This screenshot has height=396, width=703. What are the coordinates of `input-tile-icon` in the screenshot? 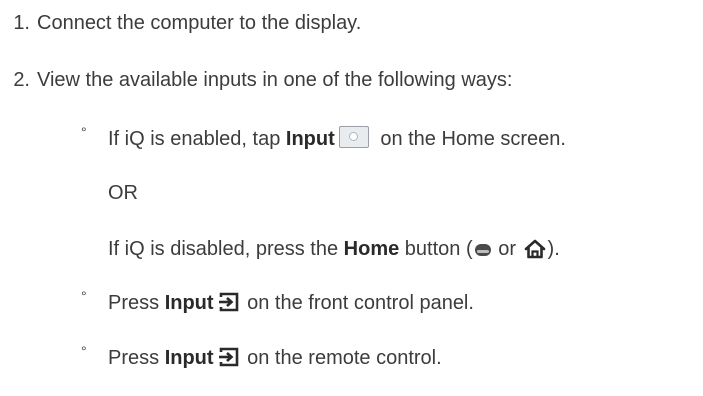 It's located at (353, 137).